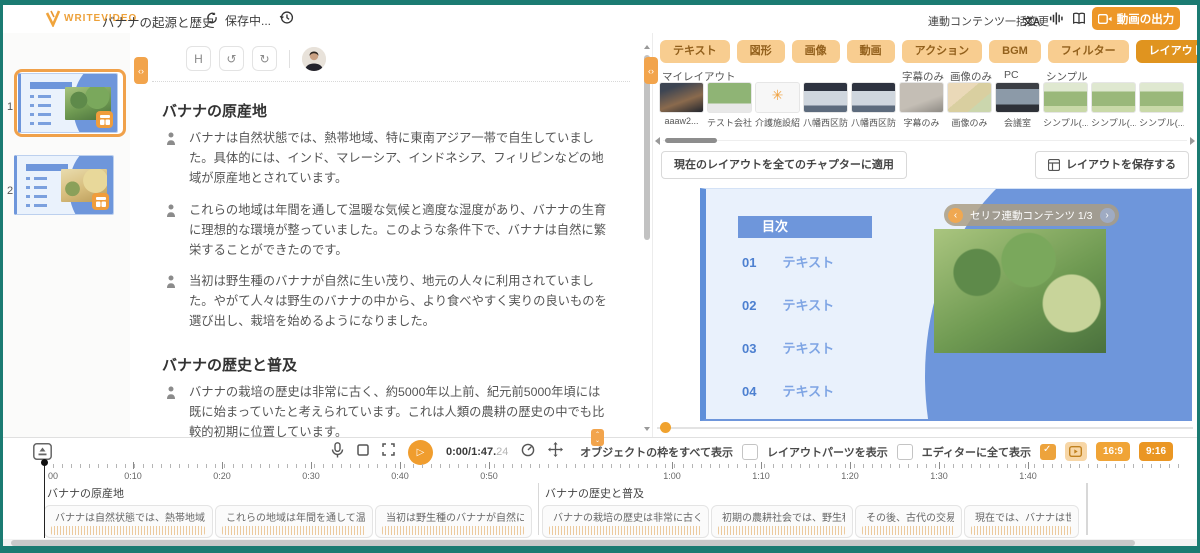  I want to click on tab-text: テキスト, so click(695, 51).